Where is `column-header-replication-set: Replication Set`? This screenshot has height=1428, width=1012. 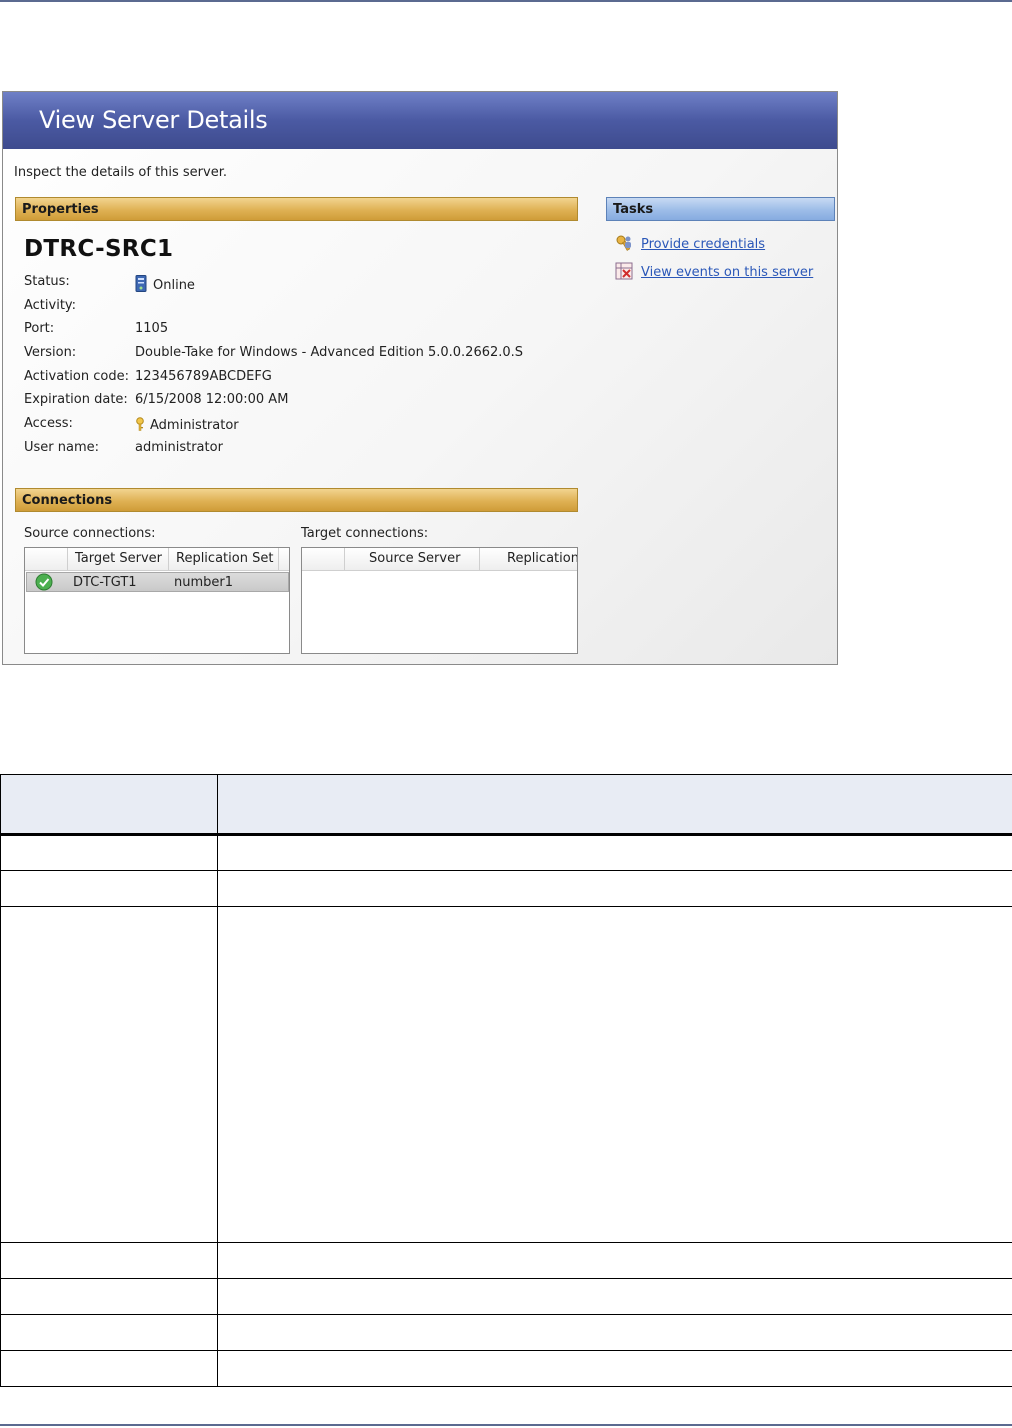 column-header-replication-set: Replication Set is located at coordinates (224, 558).